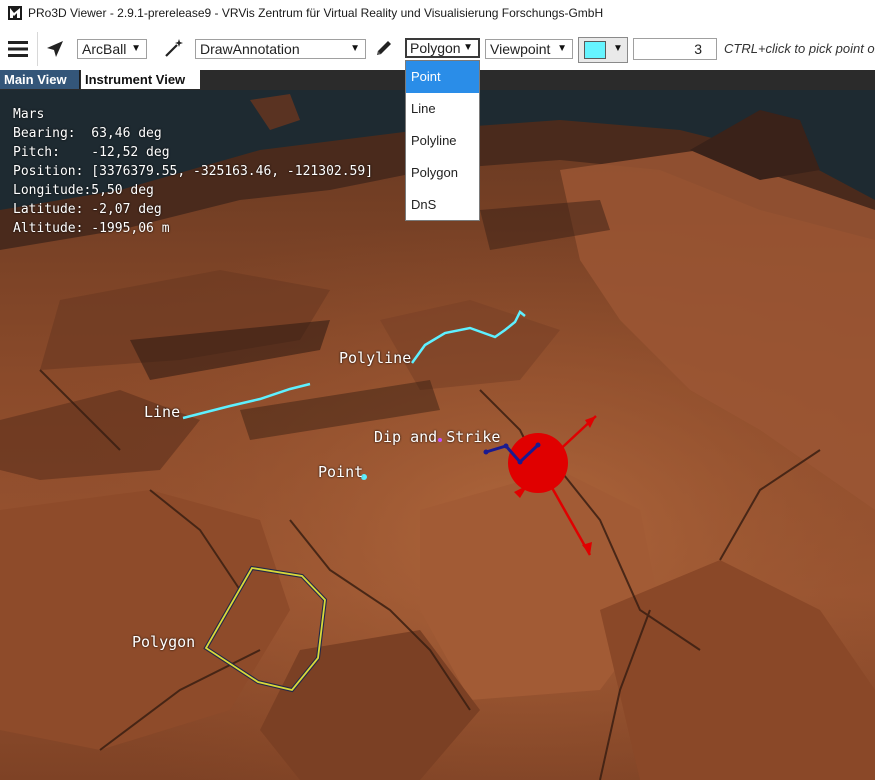 The width and height of the screenshot is (875, 780). Describe the element at coordinates (83, 190) in the screenshot. I see `info-longitude: Longitude:5,50 deg` at that location.